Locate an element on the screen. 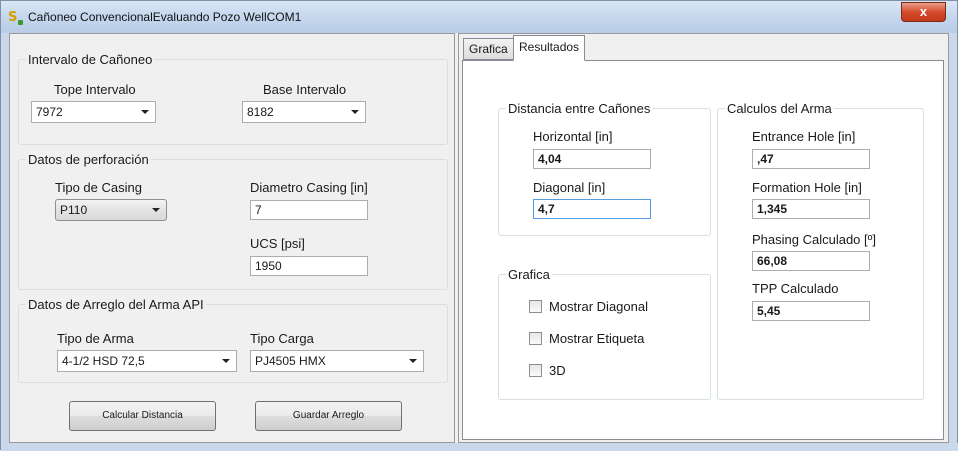 This screenshot has width=958, height=451. base-intervalo-label: Base Intervalo is located at coordinates (305, 89).